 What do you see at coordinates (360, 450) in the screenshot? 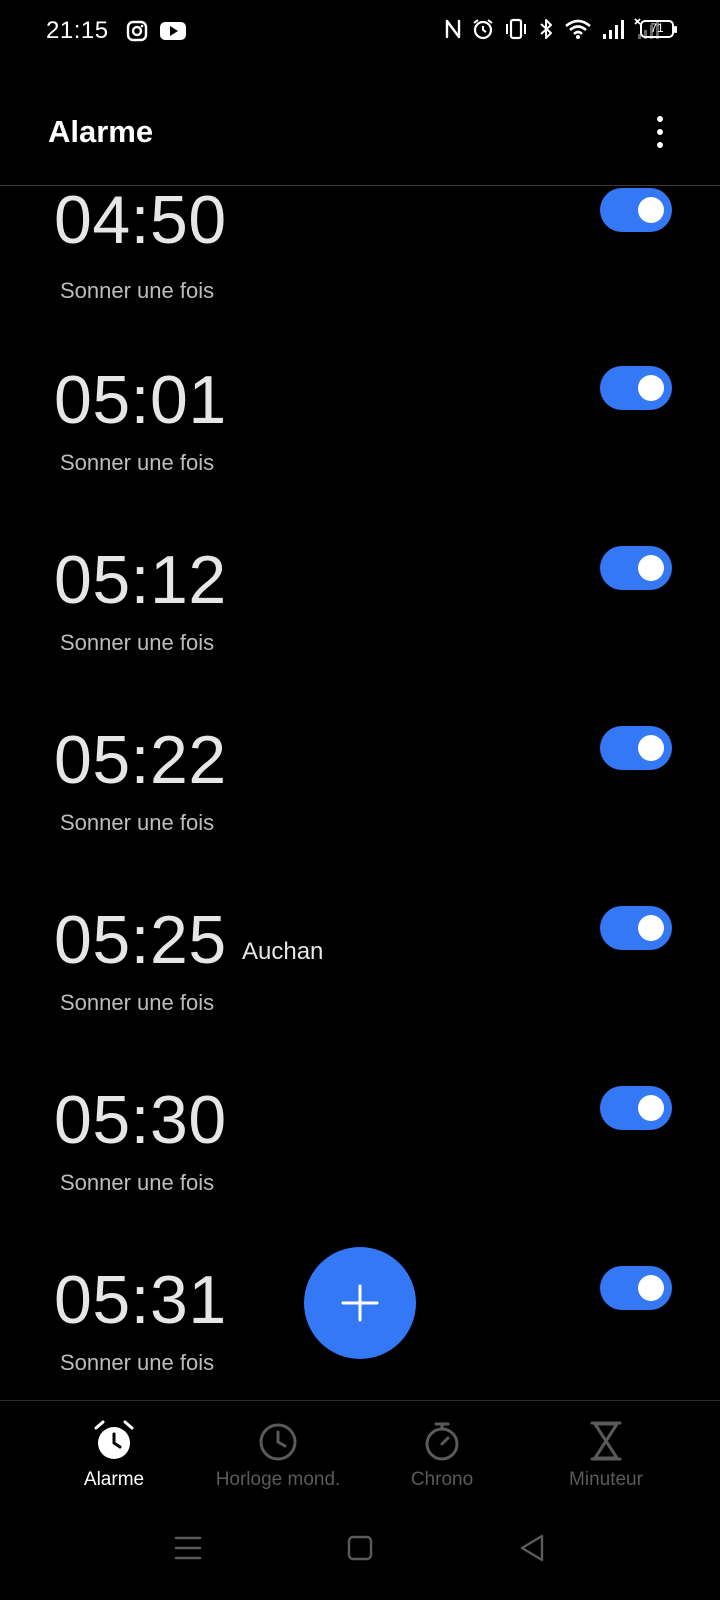
I see `alarm-item: 05:01 Sonner une fois` at bounding box center [360, 450].